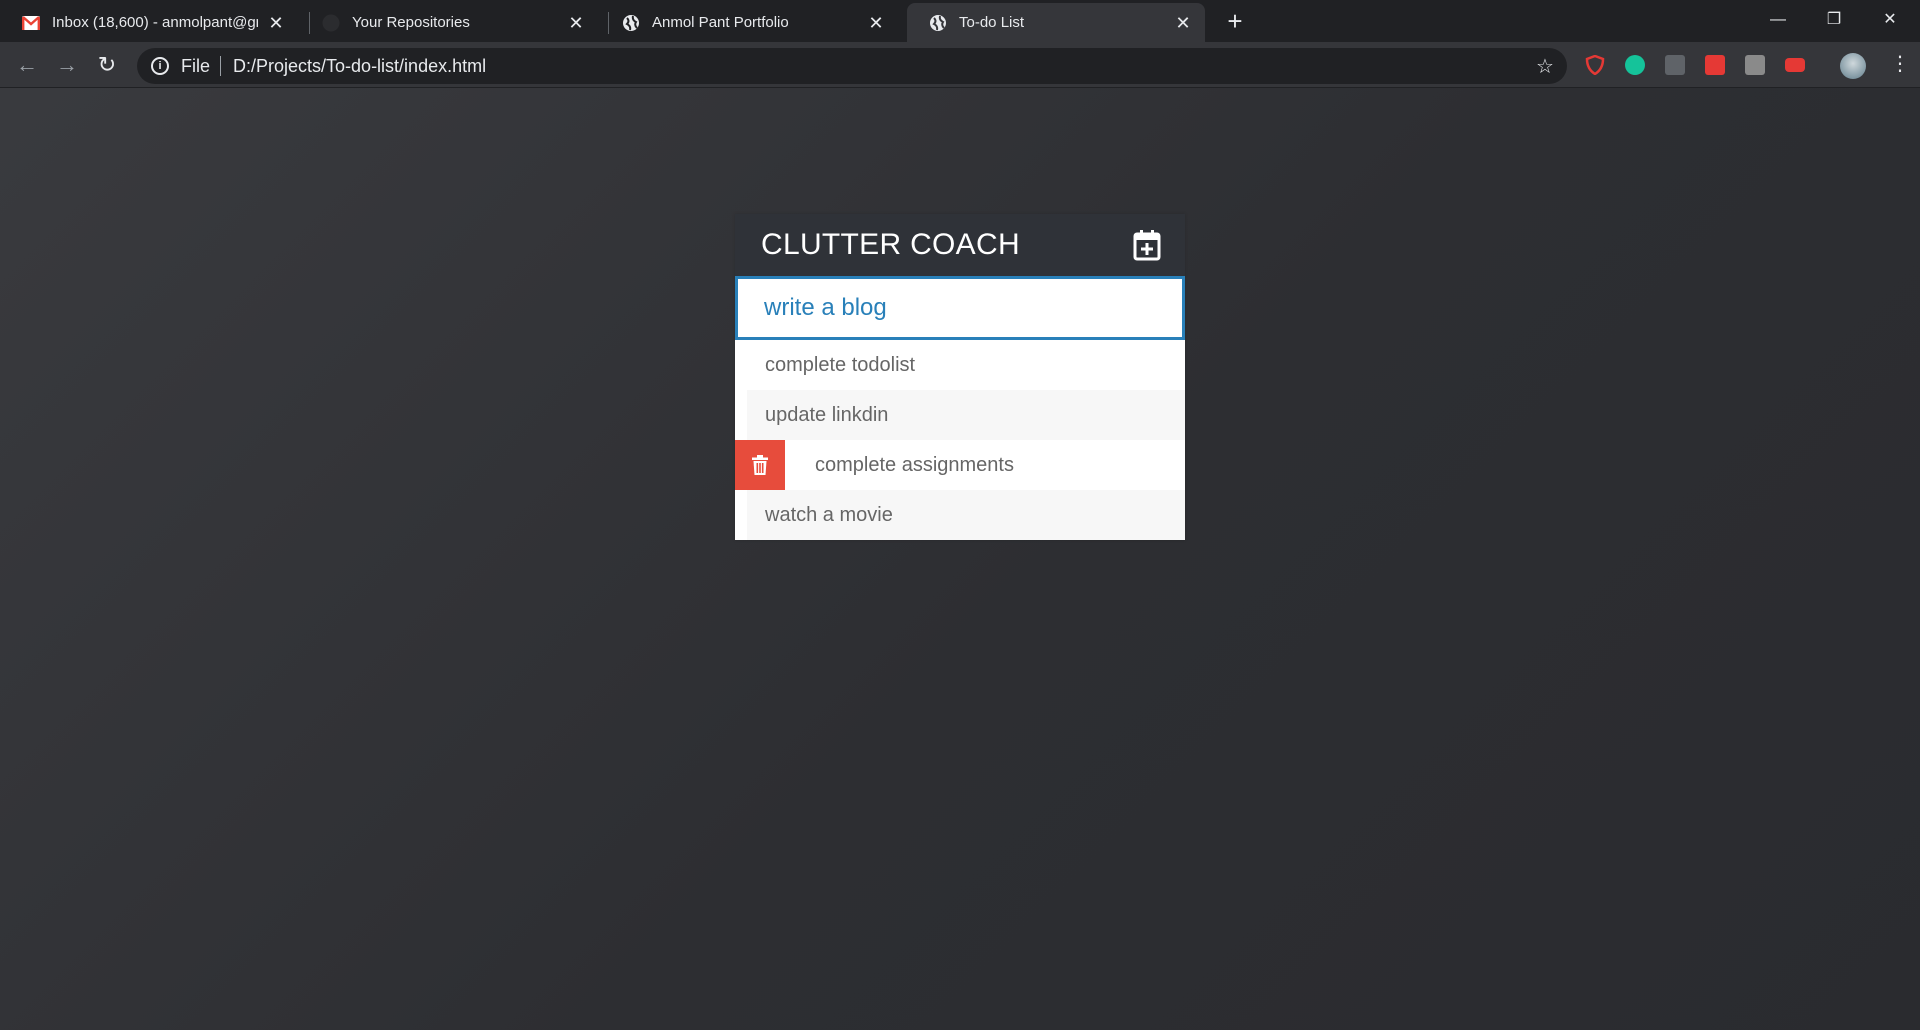 This screenshot has height=1030, width=1920. Describe the element at coordinates (1635, 65) in the screenshot. I see `grammarly-icon` at that location.